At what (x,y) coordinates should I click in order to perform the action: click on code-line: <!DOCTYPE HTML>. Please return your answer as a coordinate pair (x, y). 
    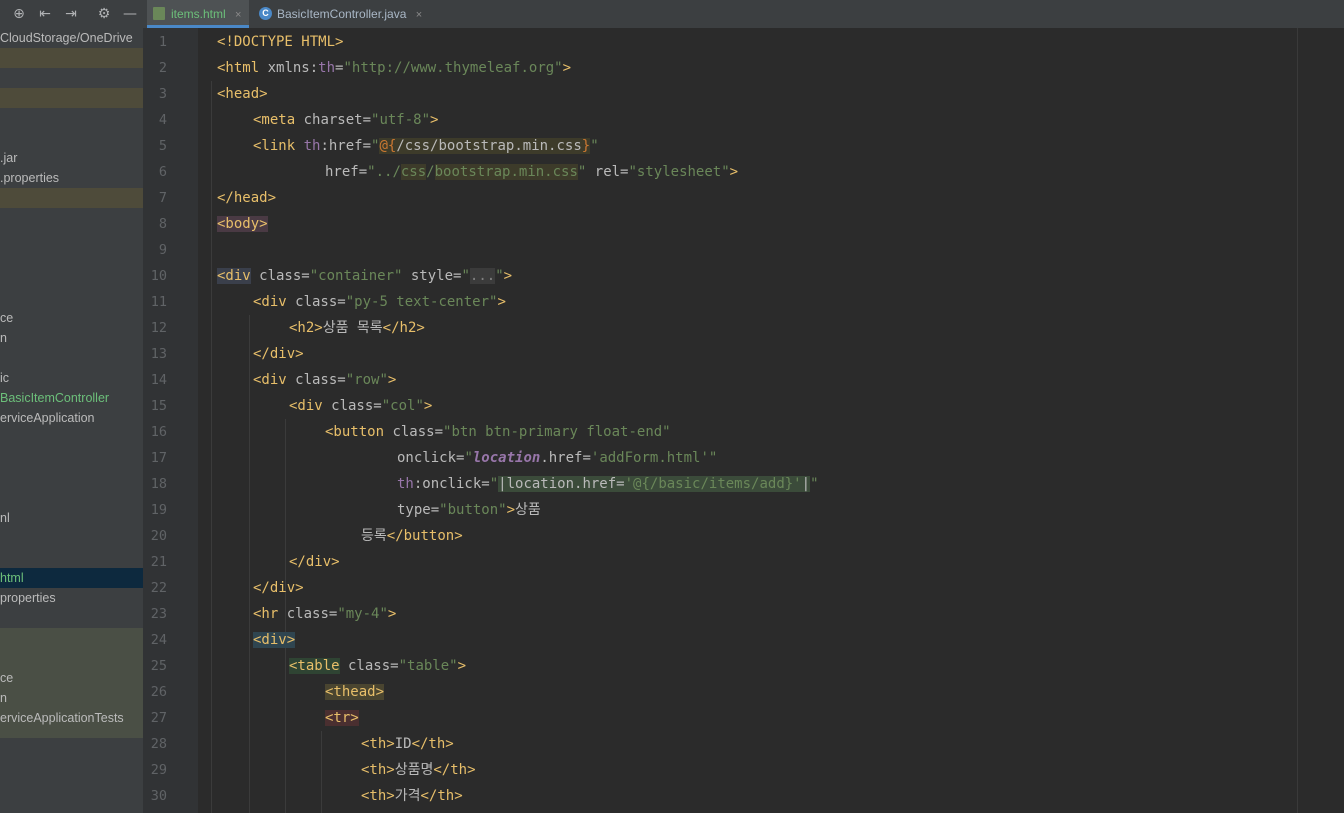
    Looking at the image, I should click on (280, 42).